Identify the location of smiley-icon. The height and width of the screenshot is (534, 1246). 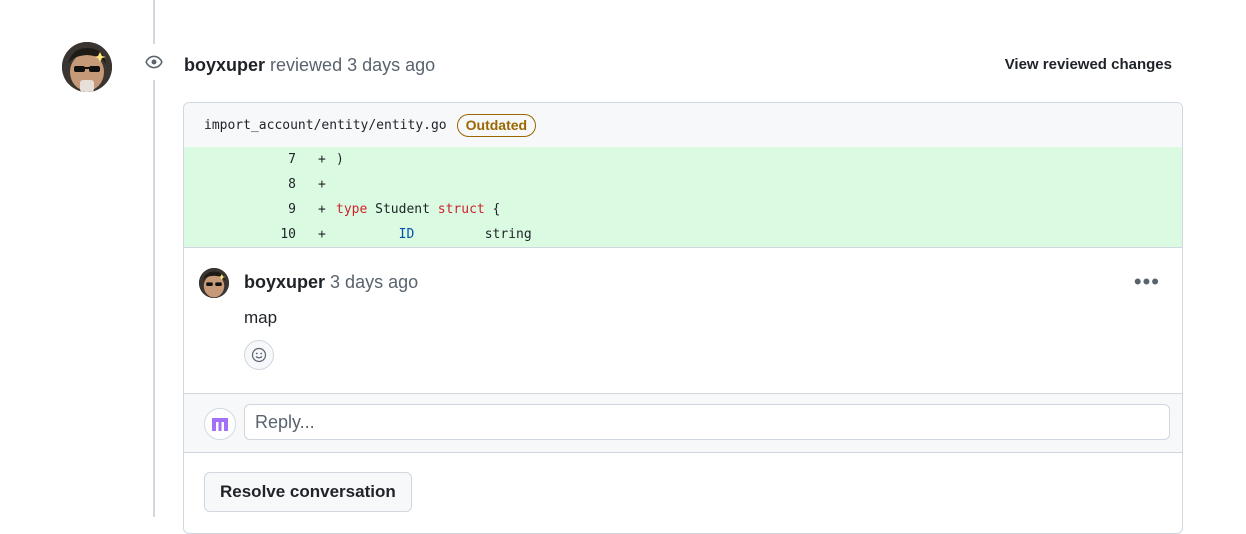
(259, 355).